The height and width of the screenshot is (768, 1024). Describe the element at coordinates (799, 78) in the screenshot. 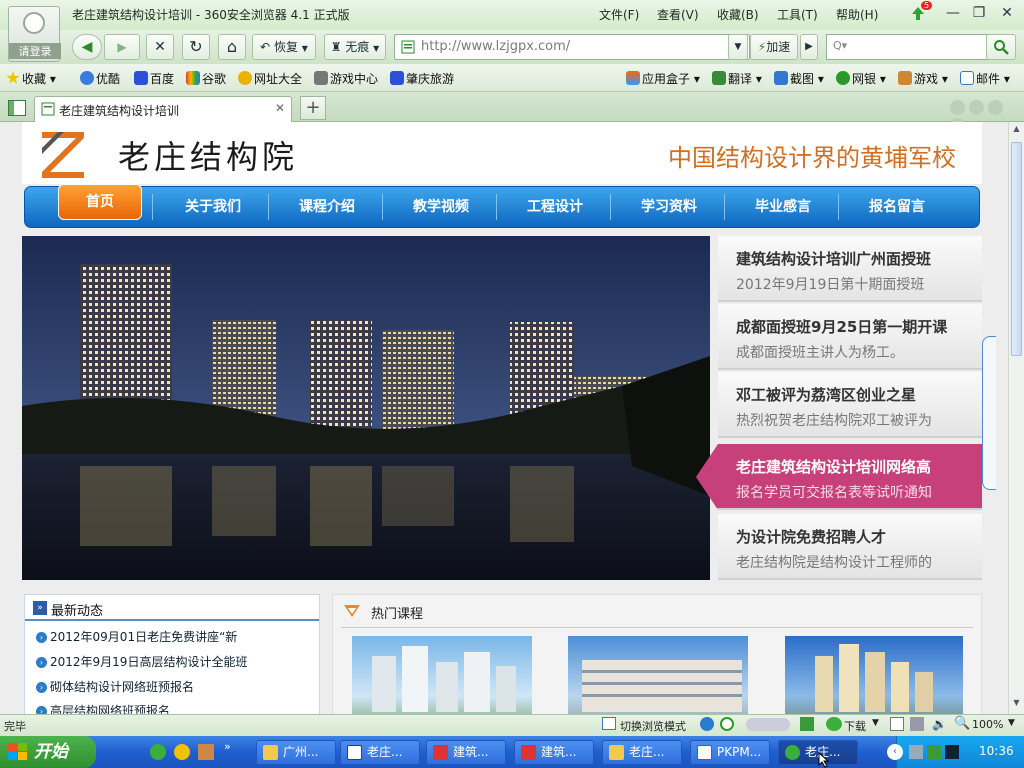

I see `screenshot-button: 截图 ▾` at that location.